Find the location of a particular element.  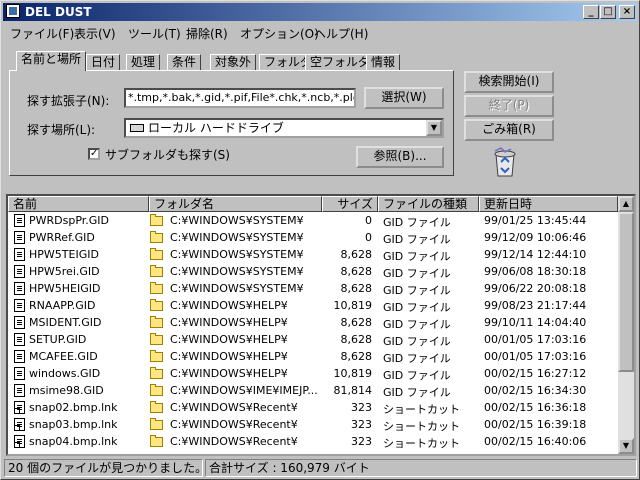

scroll-down-icon: ▼ is located at coordinates (626, 446).